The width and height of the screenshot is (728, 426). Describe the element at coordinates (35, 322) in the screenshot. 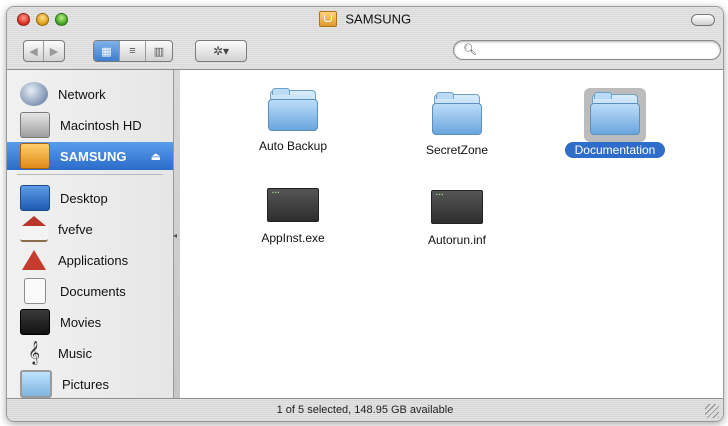

I see `movies-icon` at that location.